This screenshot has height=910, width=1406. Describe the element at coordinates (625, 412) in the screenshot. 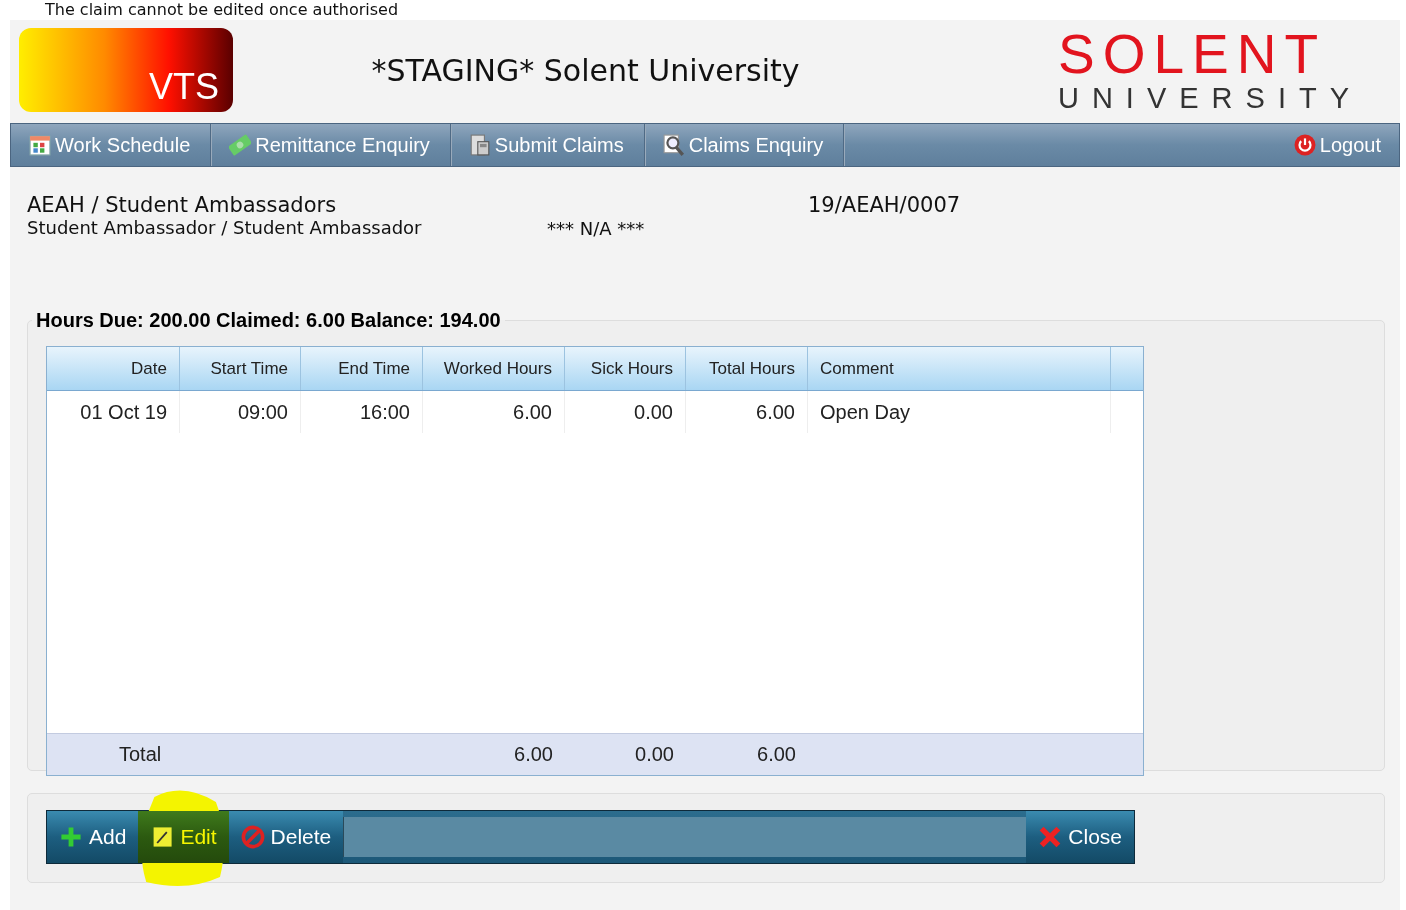

I see `table-cell: 0.00` at that location.